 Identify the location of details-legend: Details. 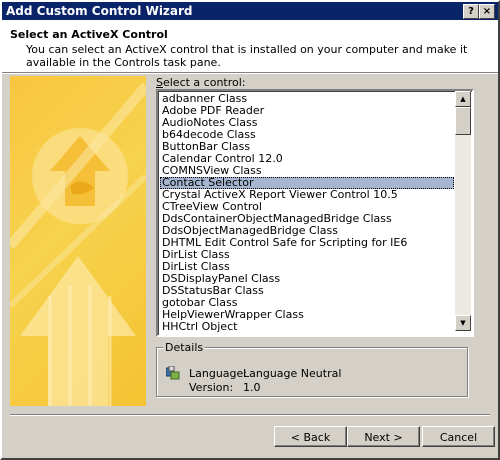
(184, 347).